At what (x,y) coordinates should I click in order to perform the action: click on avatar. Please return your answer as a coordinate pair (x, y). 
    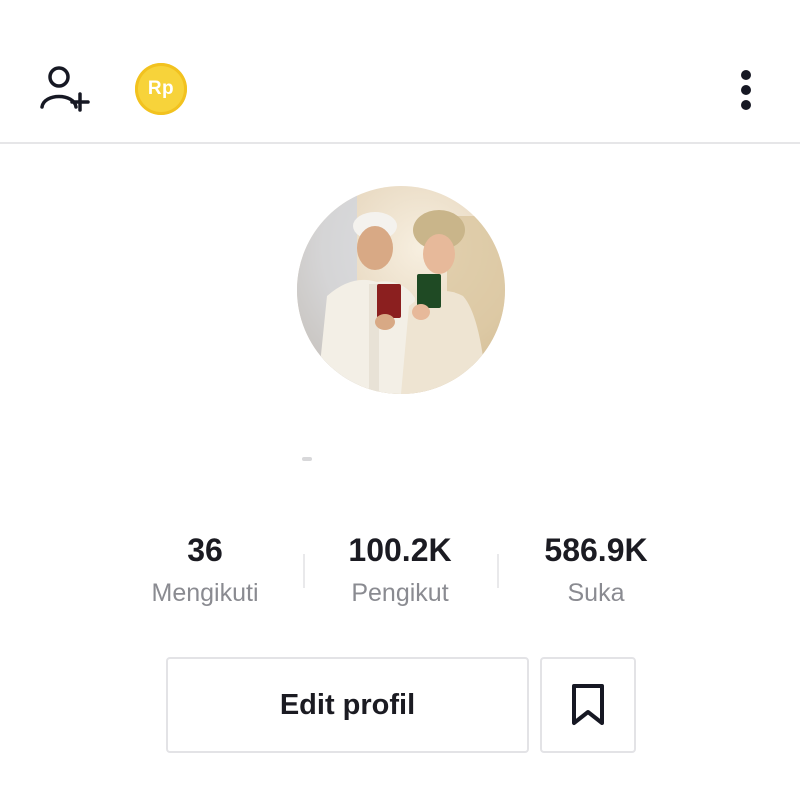
    Looking at the image, I should click on (401, 290).